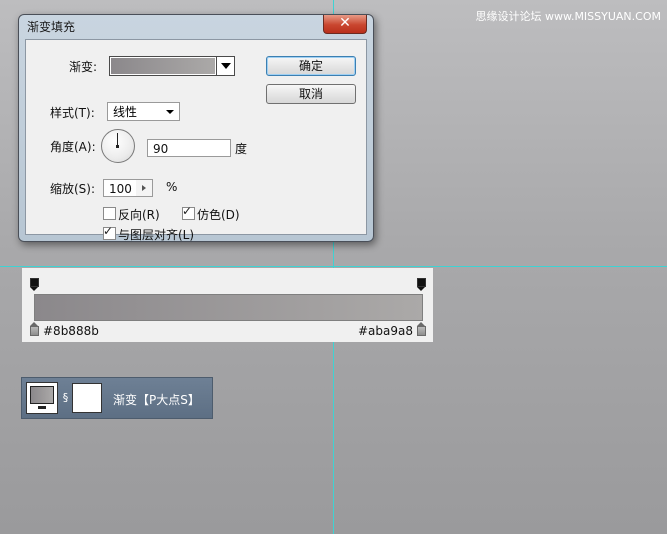  I want to click on watermark: 思缘设计论坛 www.MISSYUAN.COM, so click(568, 16).